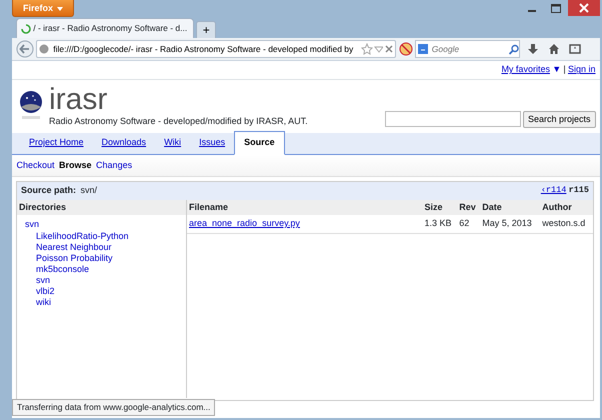  Describe the element at coordinates (56, 143) in the screenshot. I see `project-tab: Project Home` at that location.